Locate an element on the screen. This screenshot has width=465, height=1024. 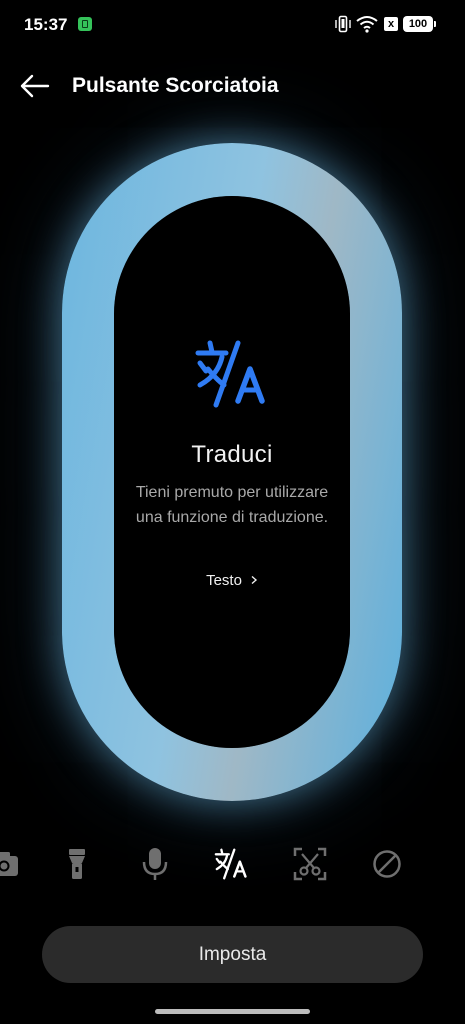
header: Pulsante Scorciatoia is located at coordinates (232, 86).